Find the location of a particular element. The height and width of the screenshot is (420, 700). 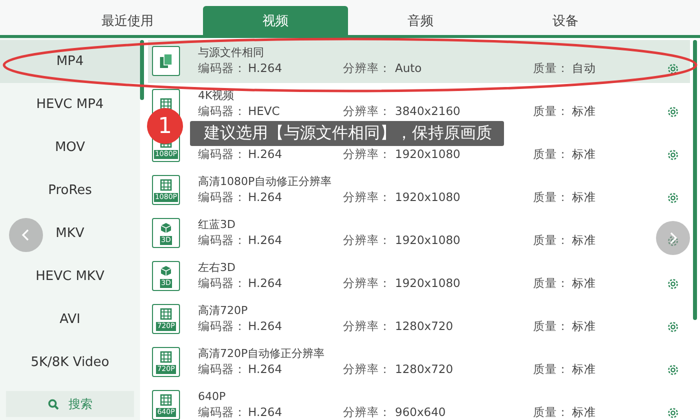

preset-title: 左右3D is located at coordinates (217, 268).